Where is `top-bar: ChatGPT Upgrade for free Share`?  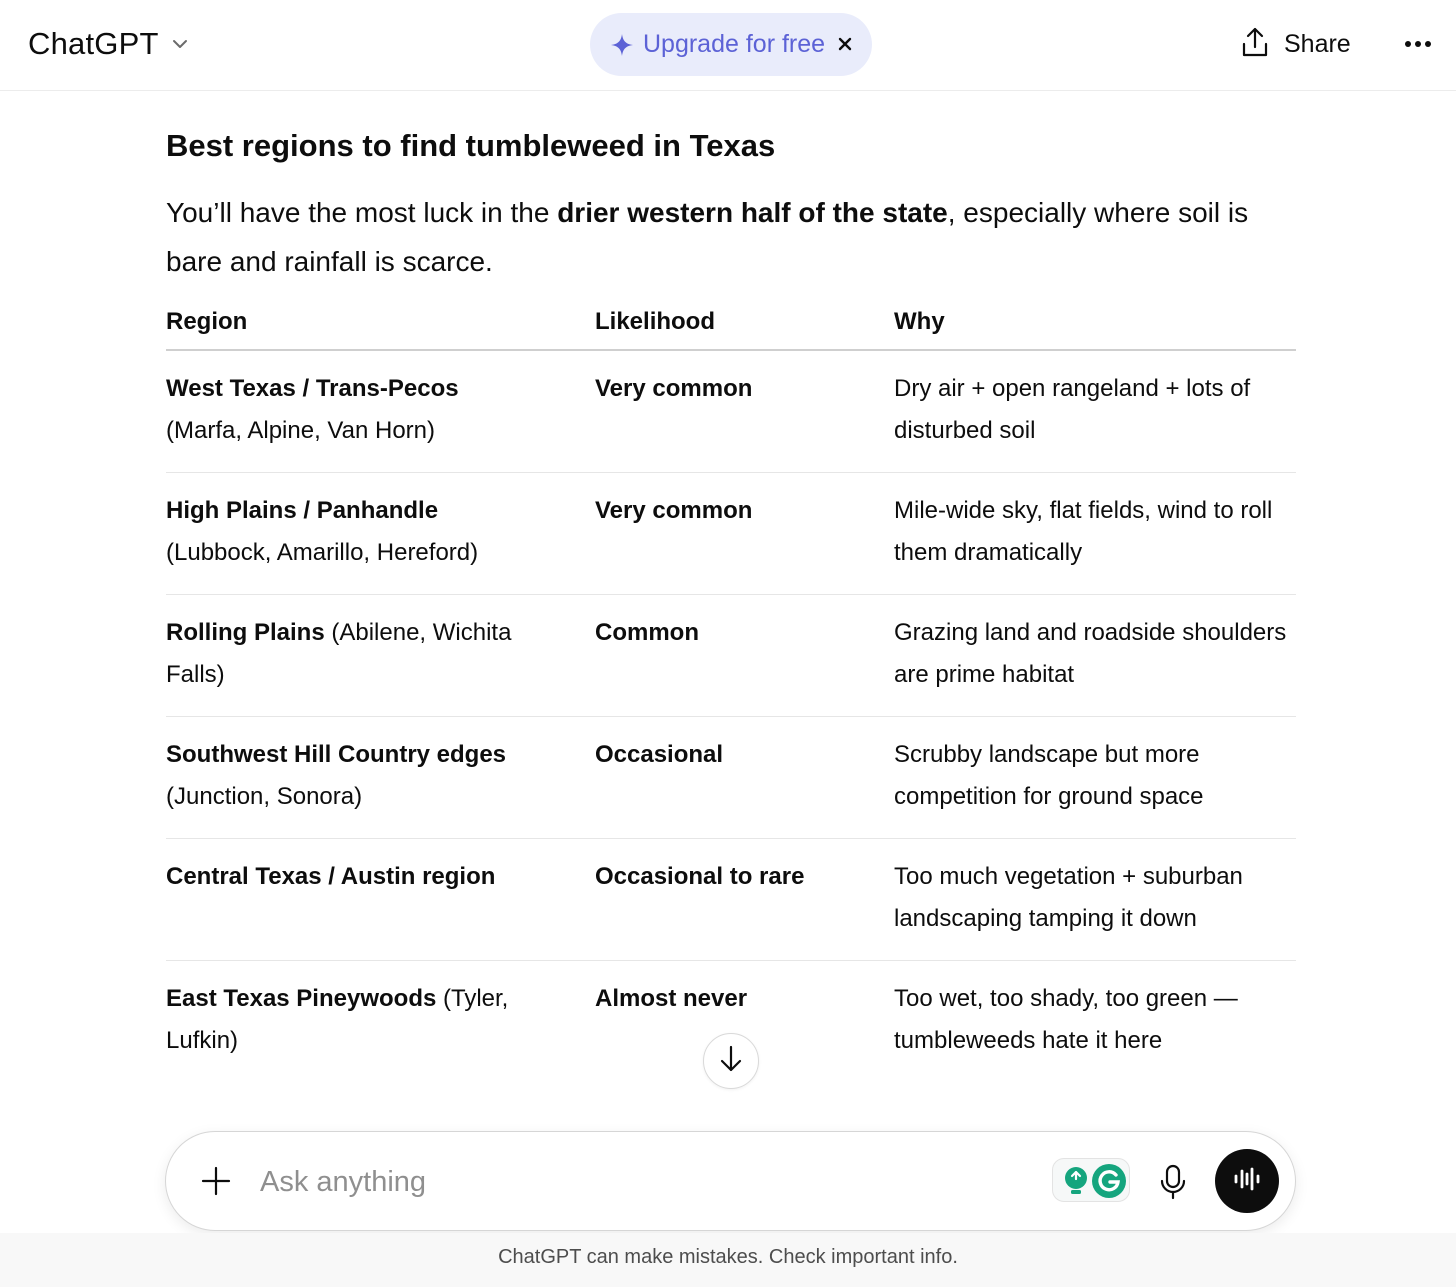
top-bar: ChatGPT Upgrade for free Share is located at coordinates (728, 45).